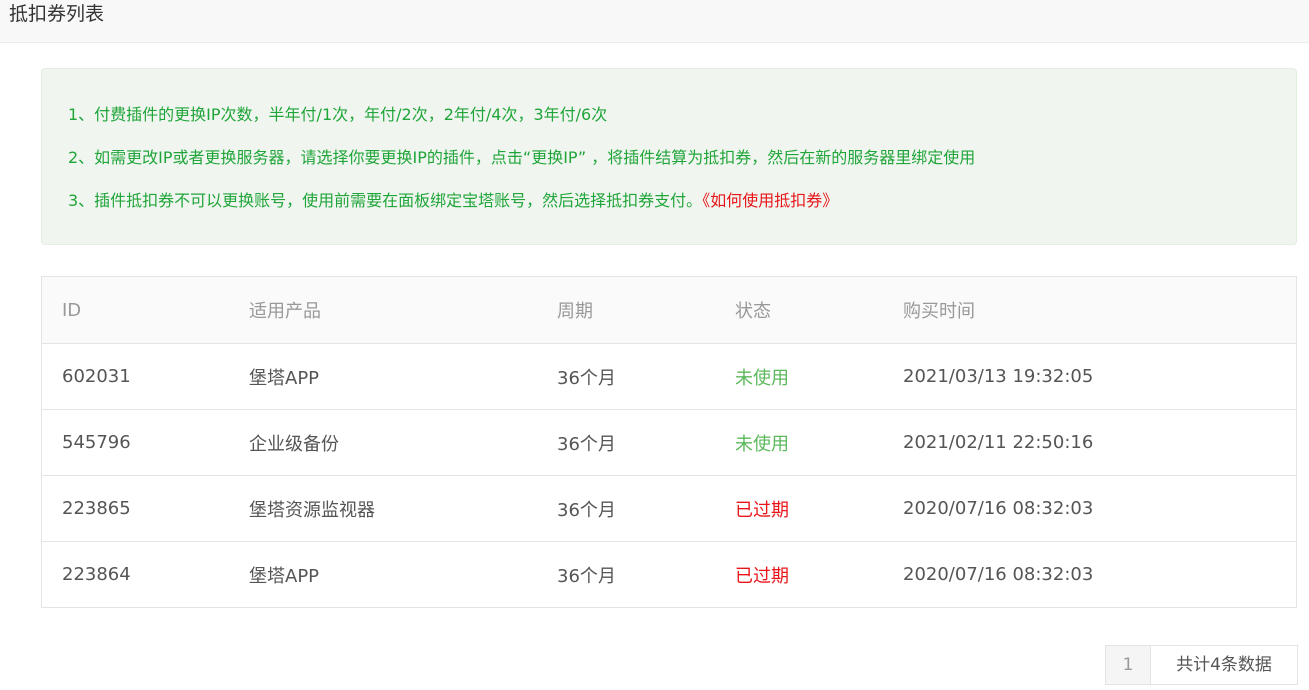  Describe the element at coordinates (1128, 665) in the screenshot. I see `page-number-button: 1` at that location.